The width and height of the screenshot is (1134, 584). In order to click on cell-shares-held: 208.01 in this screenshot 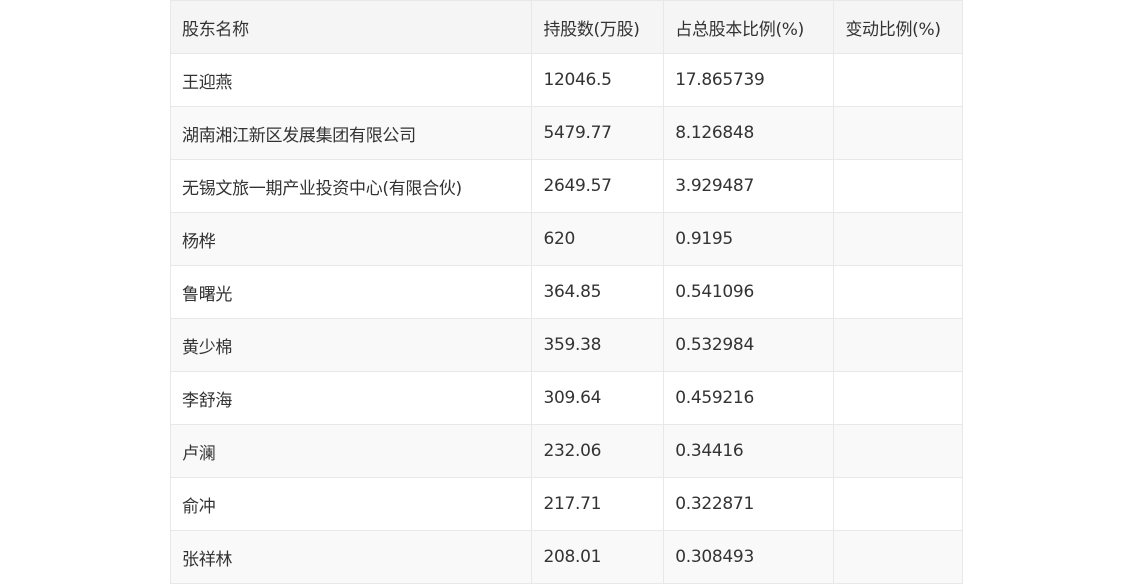, I will do `click(598, 557)`.